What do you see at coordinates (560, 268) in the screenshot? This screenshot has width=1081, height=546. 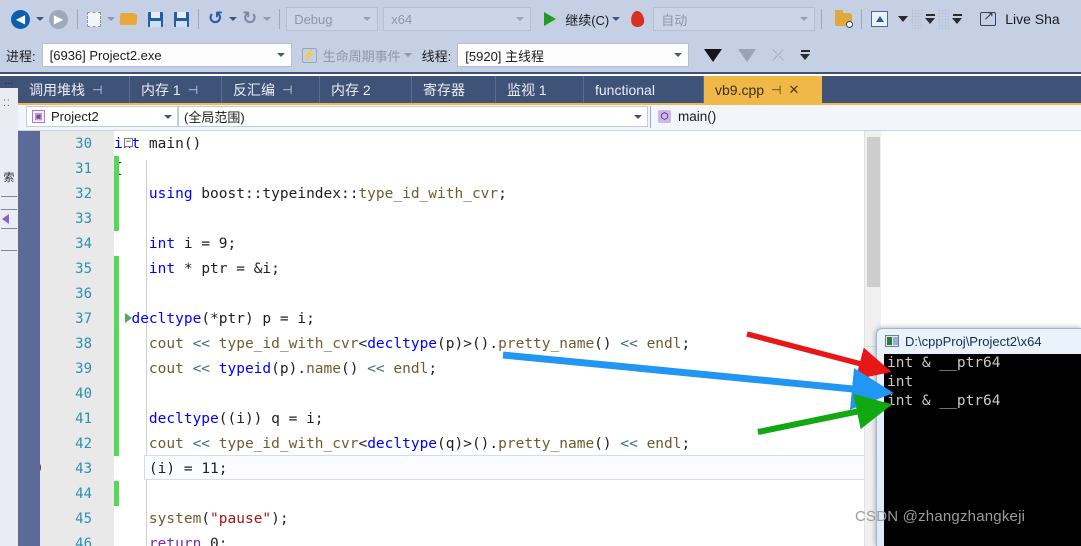 I see `code-line: 35 int * ptr = &i;` at bounding box center [560, 268].